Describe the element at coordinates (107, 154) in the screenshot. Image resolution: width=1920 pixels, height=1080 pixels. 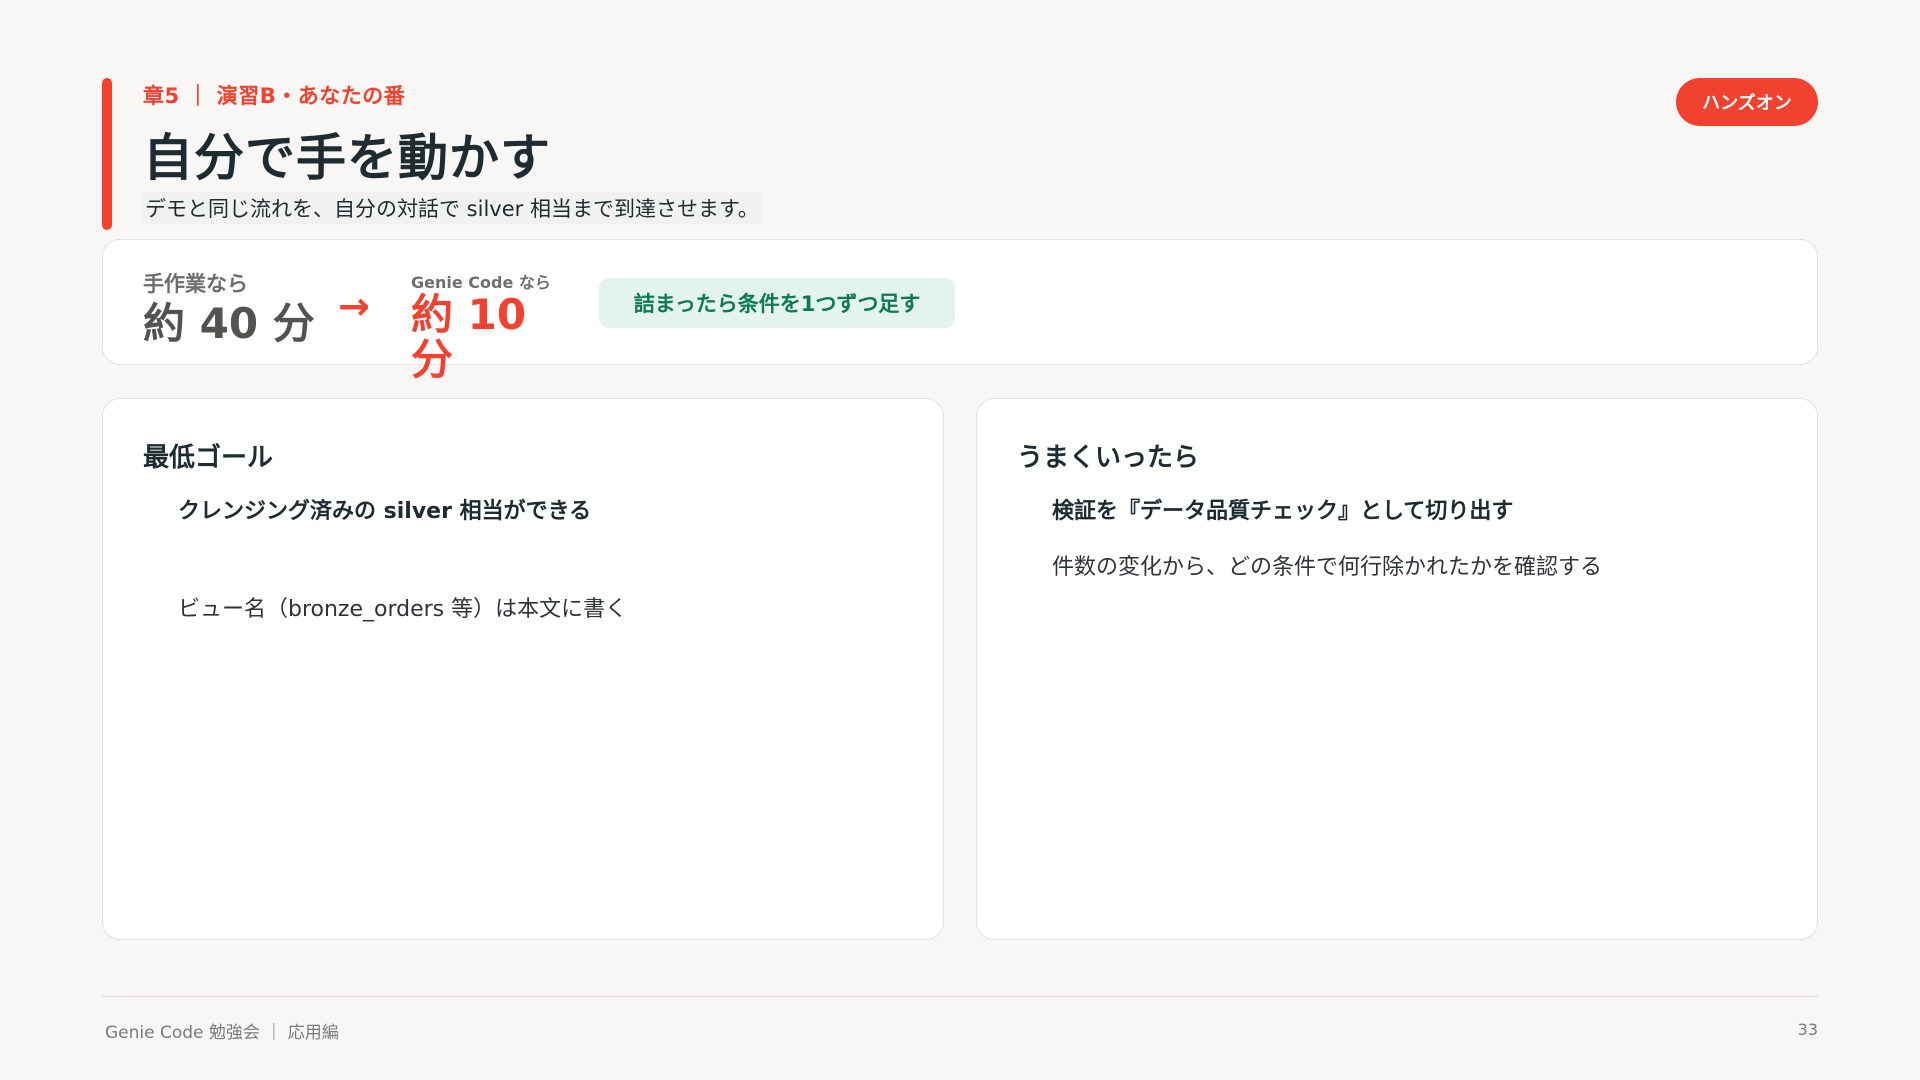
I see `accent-bar` at that location.